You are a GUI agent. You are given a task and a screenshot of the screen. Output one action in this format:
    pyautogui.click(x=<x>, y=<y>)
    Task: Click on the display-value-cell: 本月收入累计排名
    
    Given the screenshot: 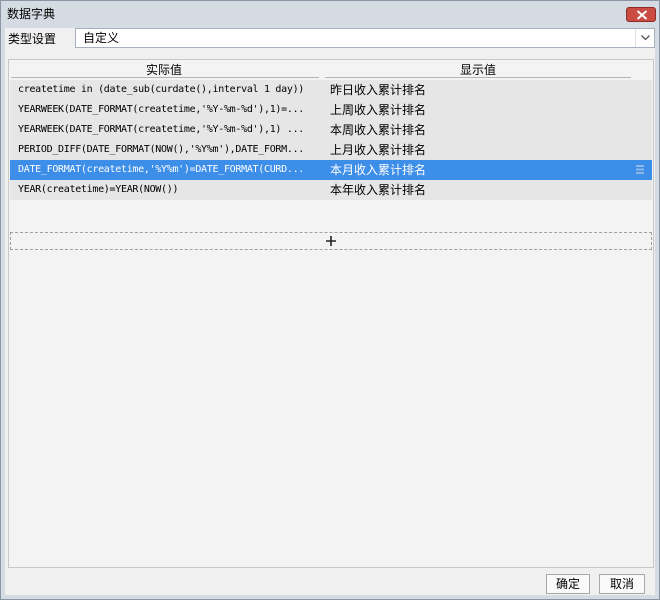 What is the action you would take?
    pyautogui.click(x=480, y=170)
    